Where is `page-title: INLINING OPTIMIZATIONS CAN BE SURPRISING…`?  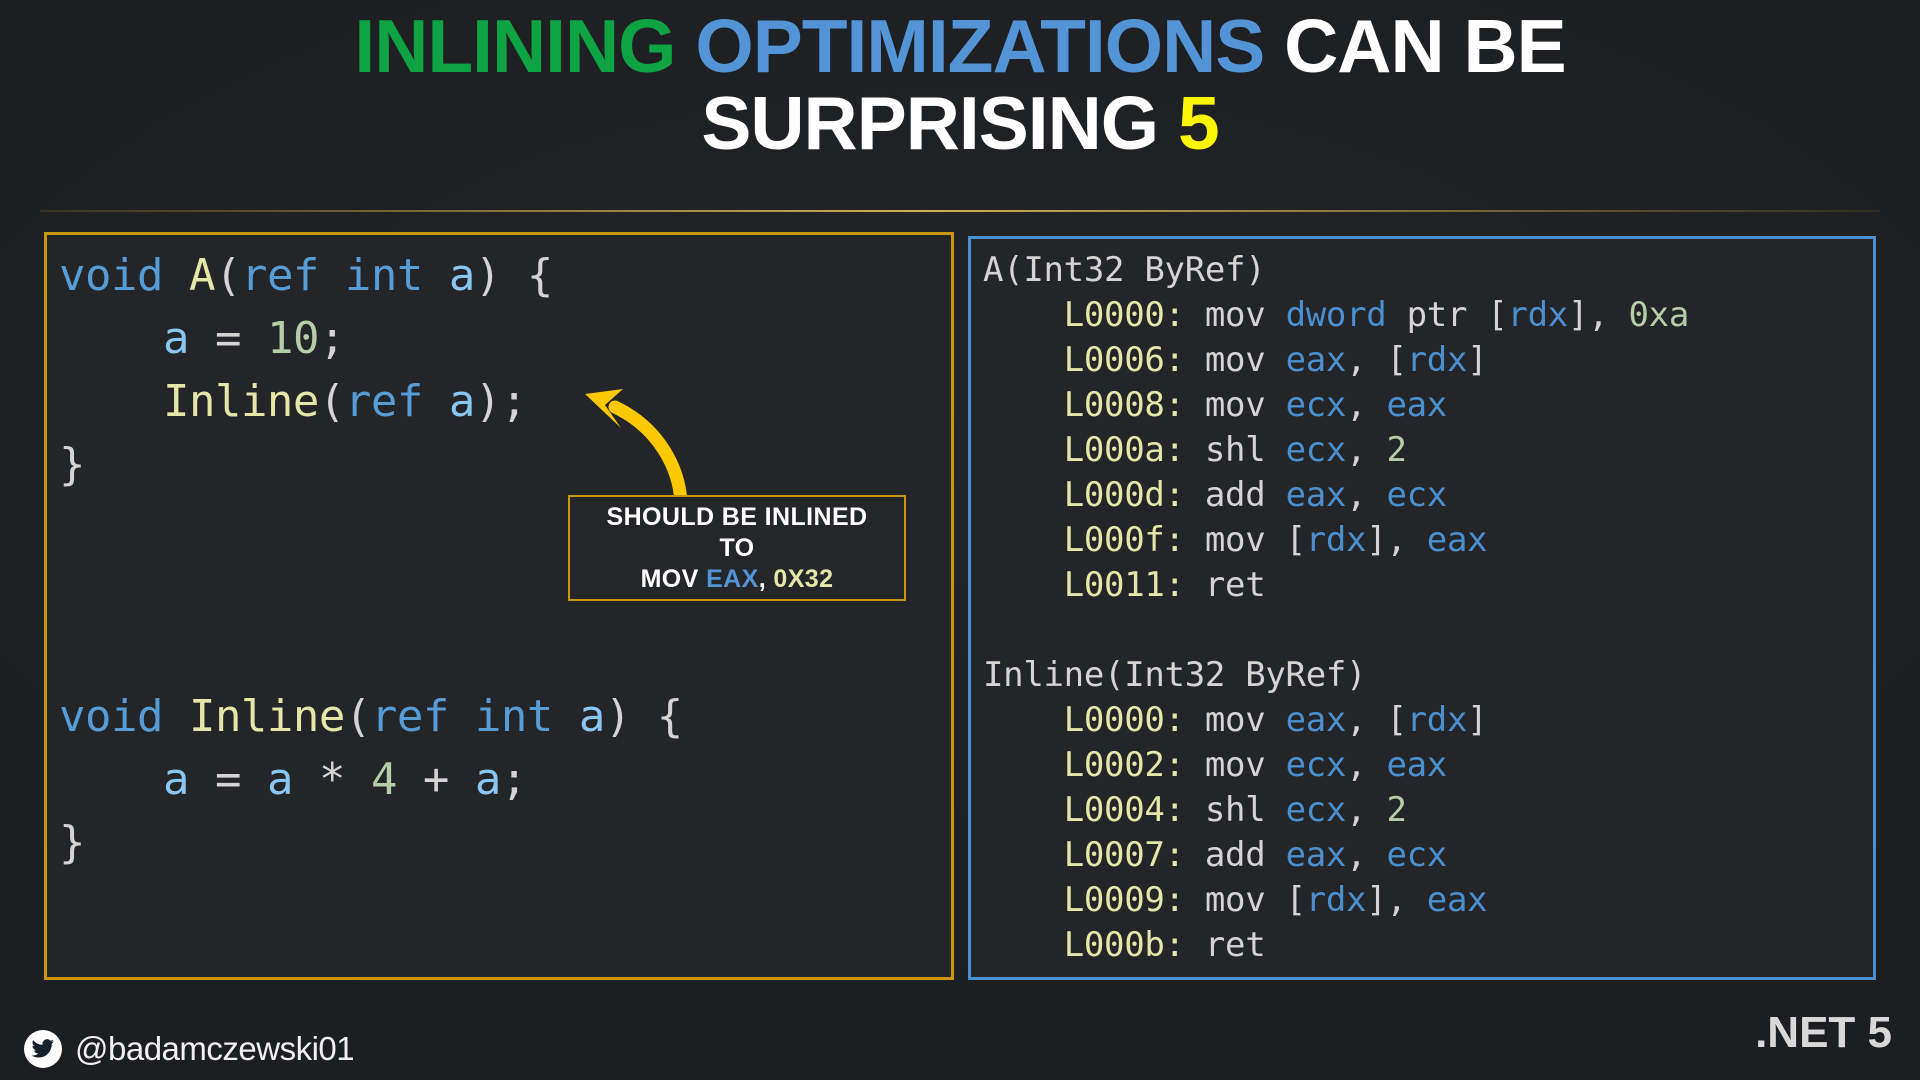
page-title: INLINING OPTIMIZATIONS CAN BE SURPRISING… is located at coordinates (960, 84).